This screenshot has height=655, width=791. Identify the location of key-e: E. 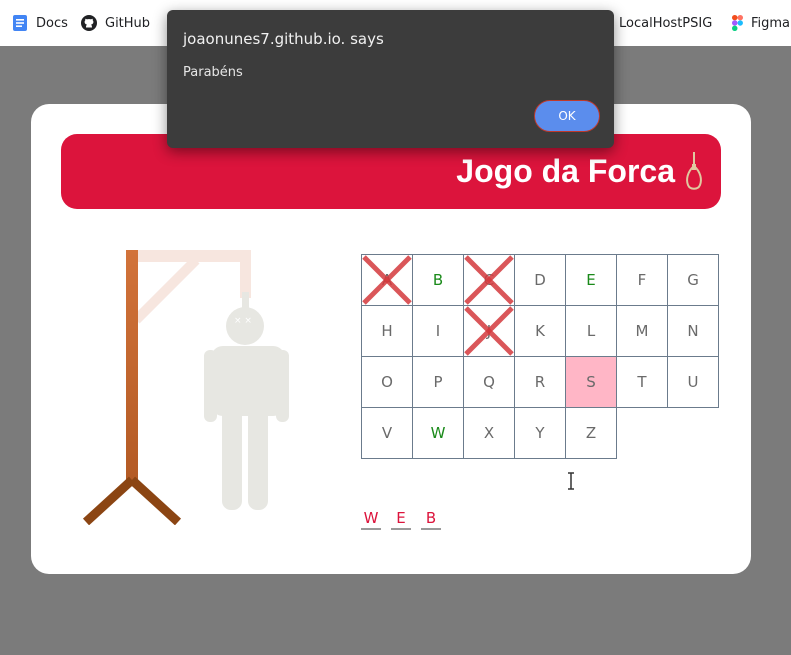
(591, 280).